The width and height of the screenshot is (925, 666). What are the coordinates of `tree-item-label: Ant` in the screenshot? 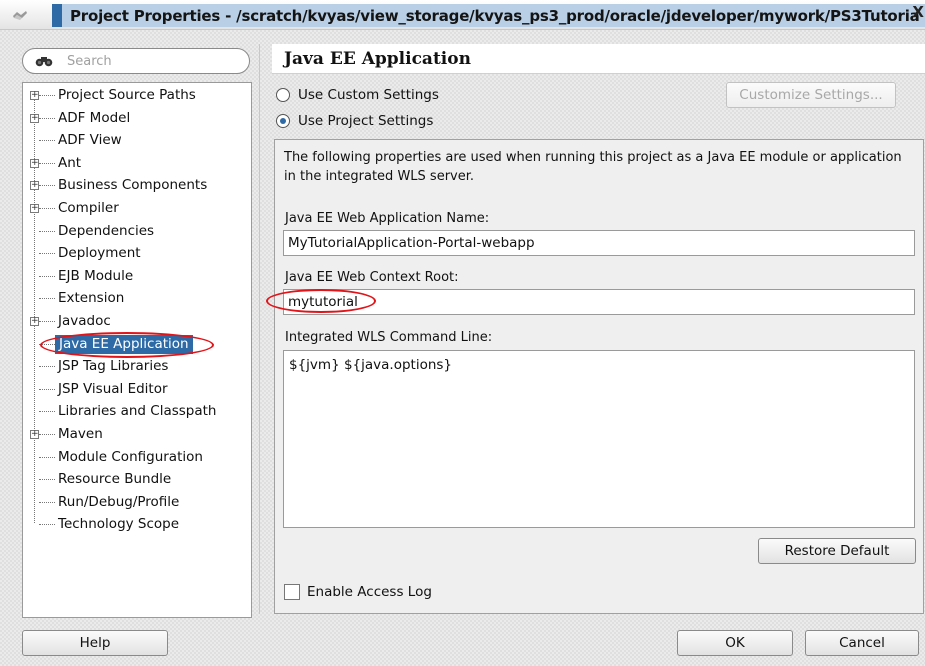 It's located at (70, 162).